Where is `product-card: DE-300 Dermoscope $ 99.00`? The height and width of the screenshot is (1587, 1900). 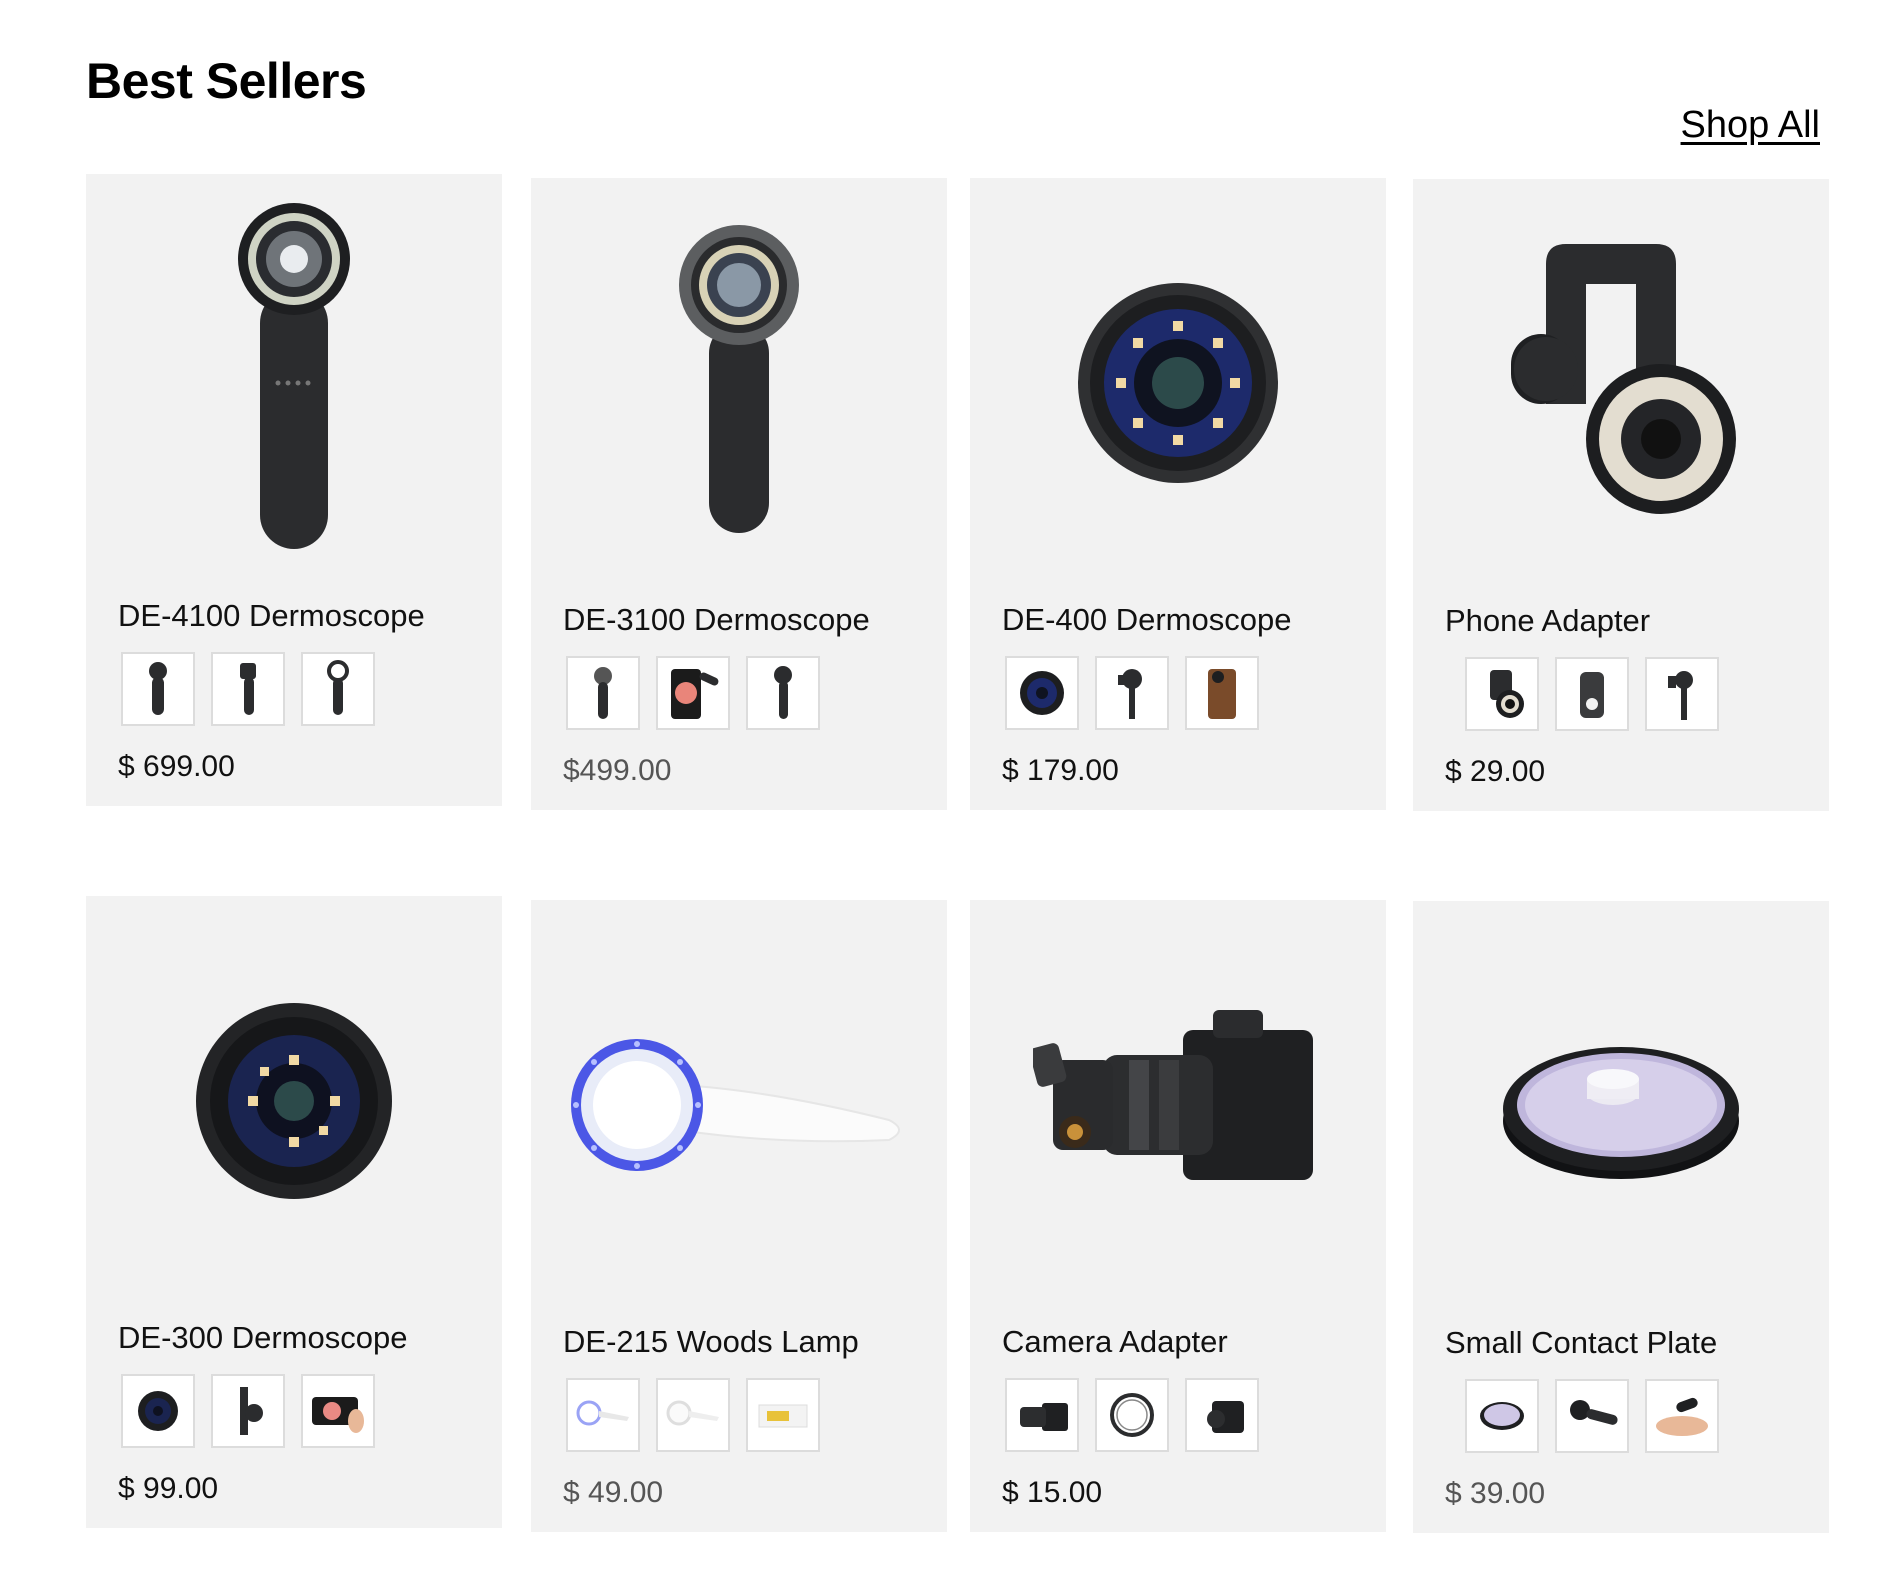 product-card: DE-300 Dermoscope $ 99.00 is located at coordinates (294, 1212).